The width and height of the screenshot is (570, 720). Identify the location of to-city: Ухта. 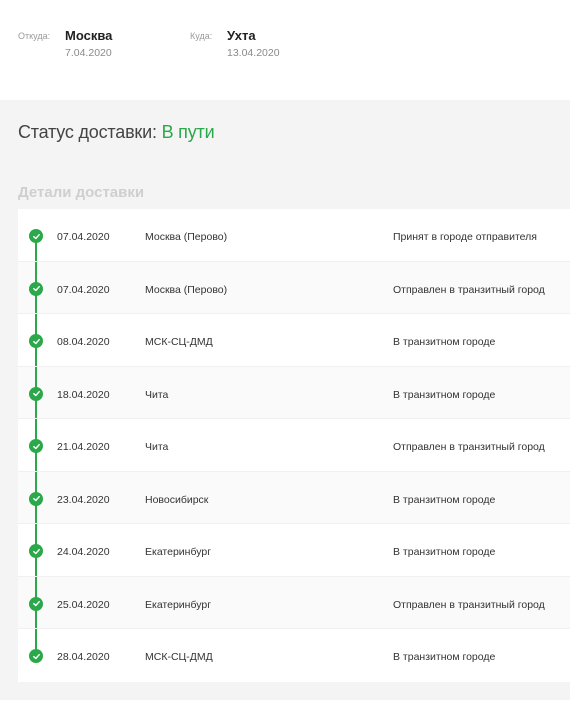
(241, 35).